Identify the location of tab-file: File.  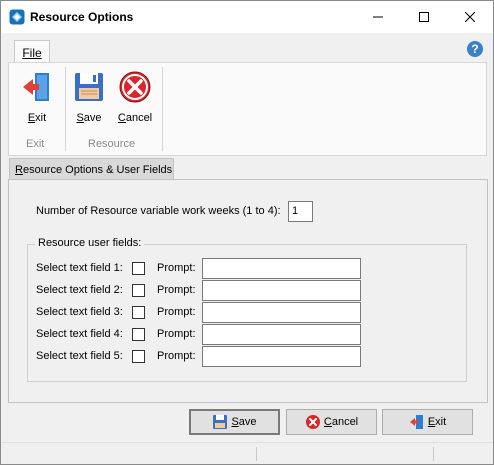
(32, 52).